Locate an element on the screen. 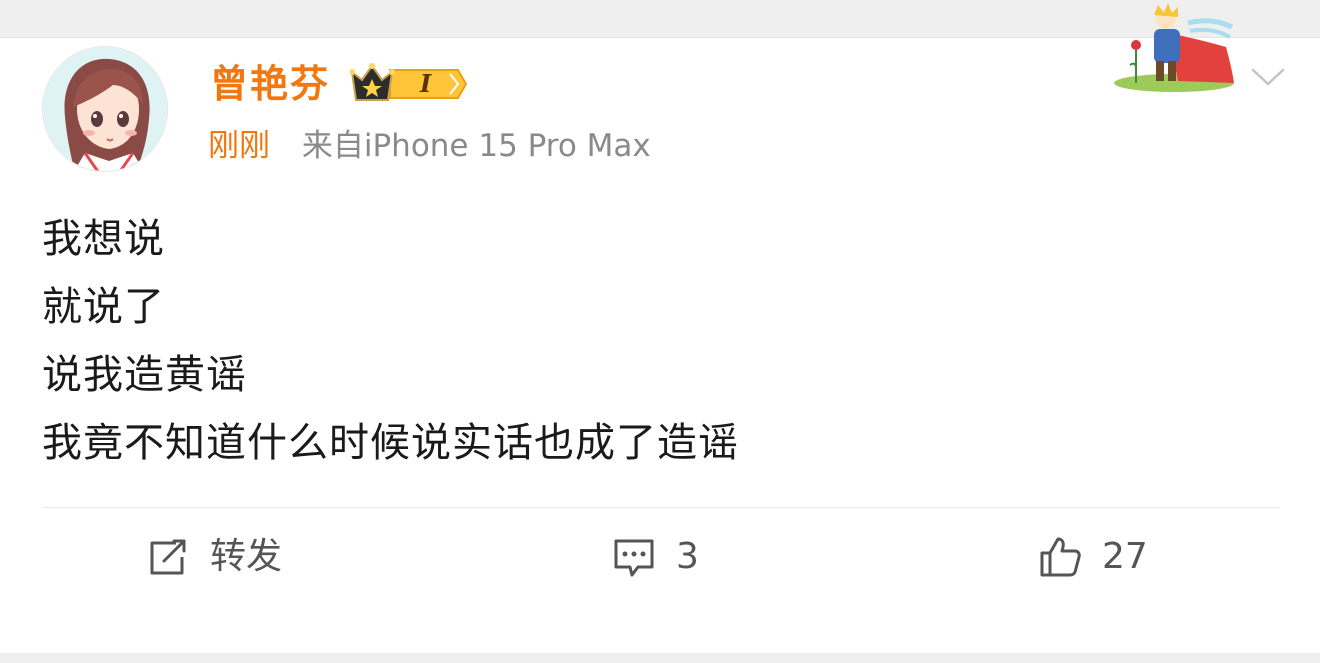 This screenshot has height=663, width=1320. little-prince-sticker is located at coordinates (1173, 48).